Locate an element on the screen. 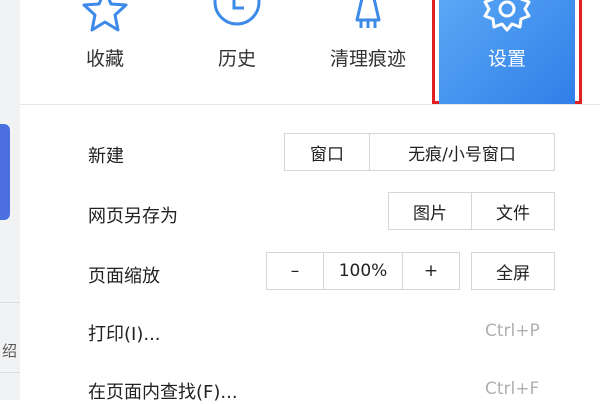  history-label: 历史 is located at coordinates (236, 59).